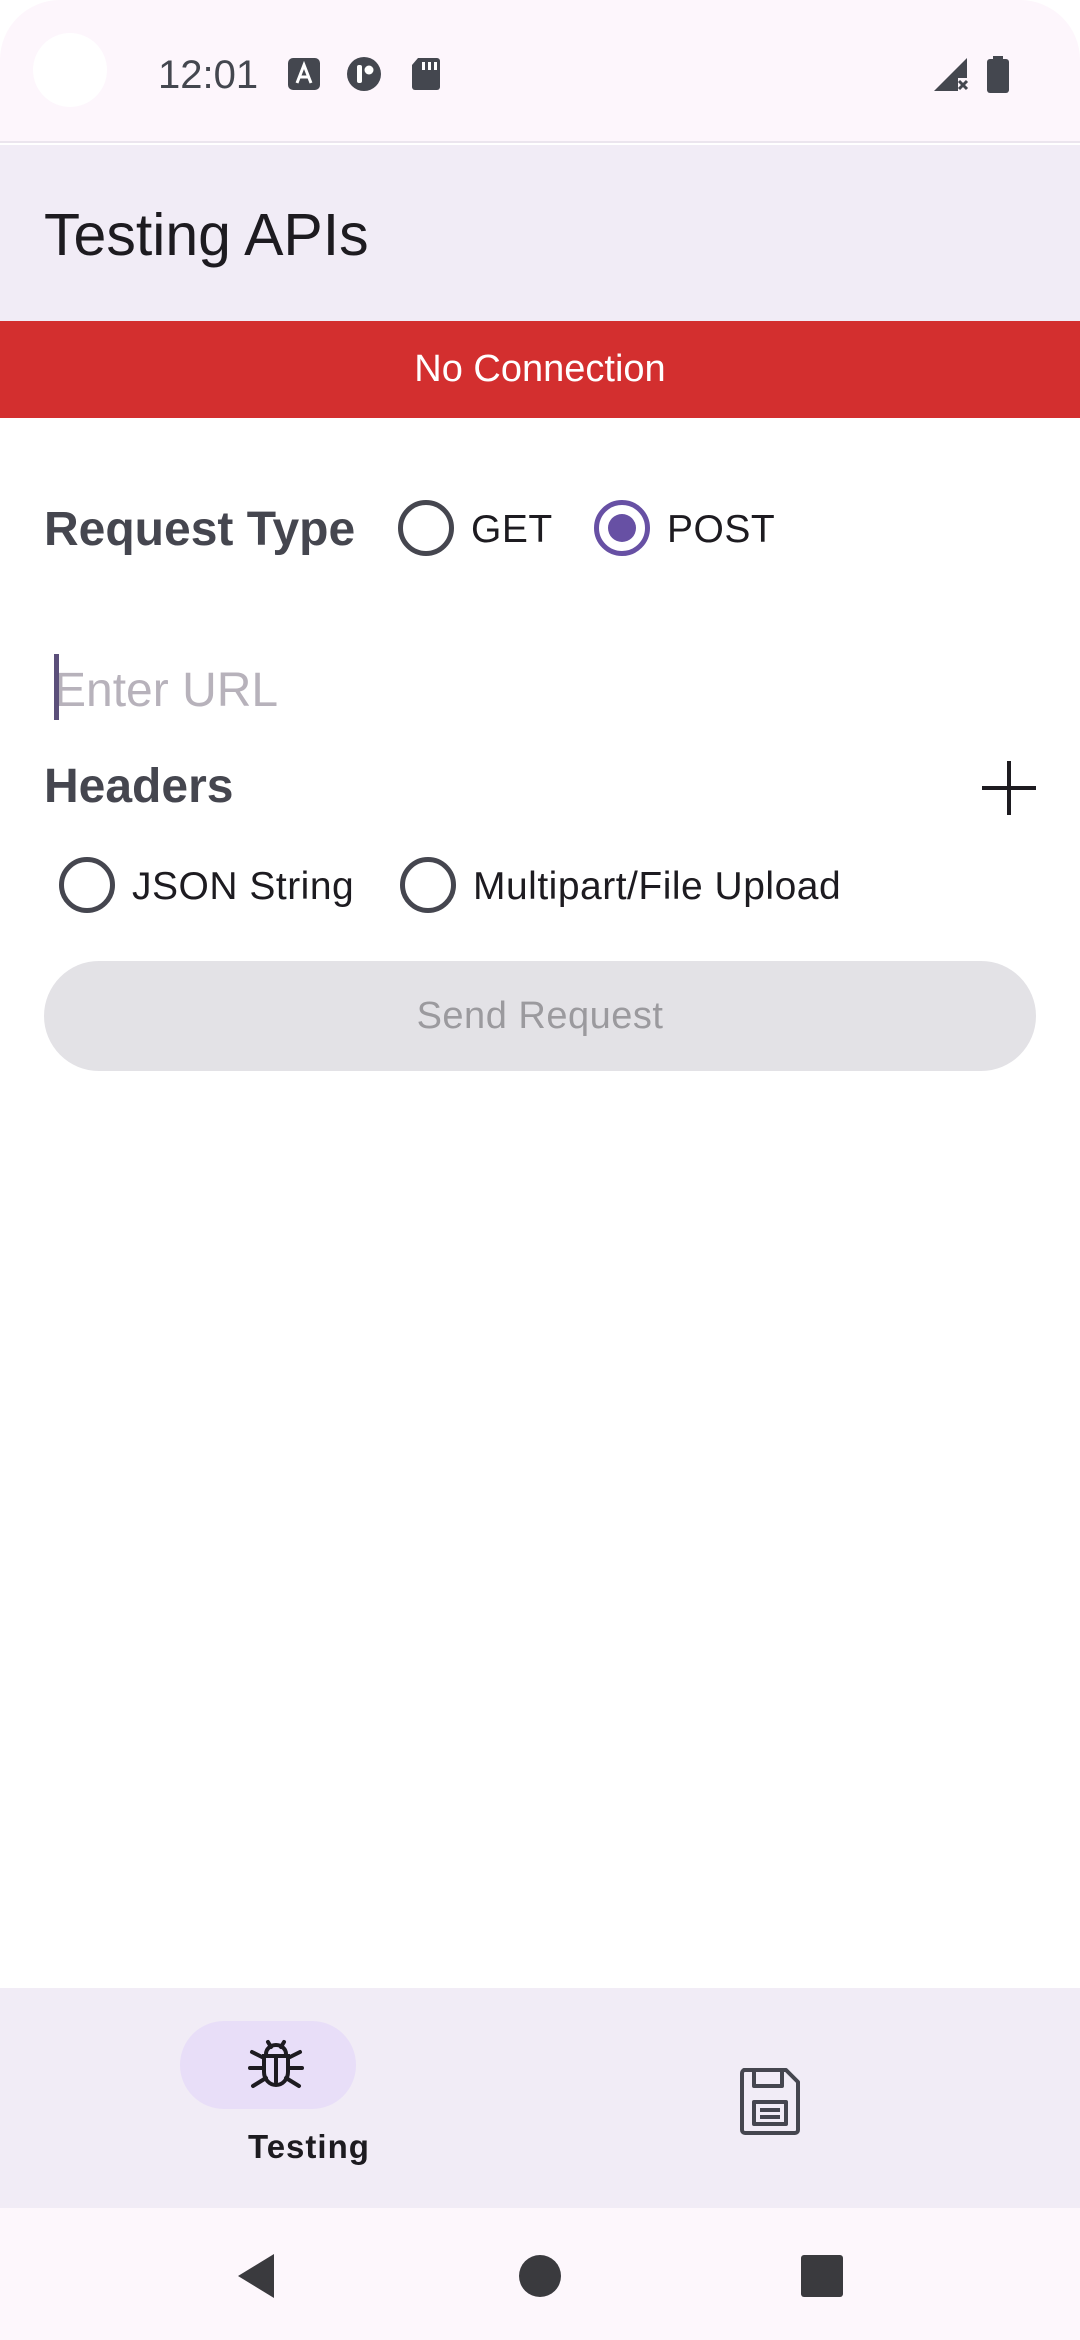 This screenshot has width=1080, height=2340. What do you see at coordinates (256, 2276) in the screenshot?
I see `back-icon` at bounding box center [256, 2276].